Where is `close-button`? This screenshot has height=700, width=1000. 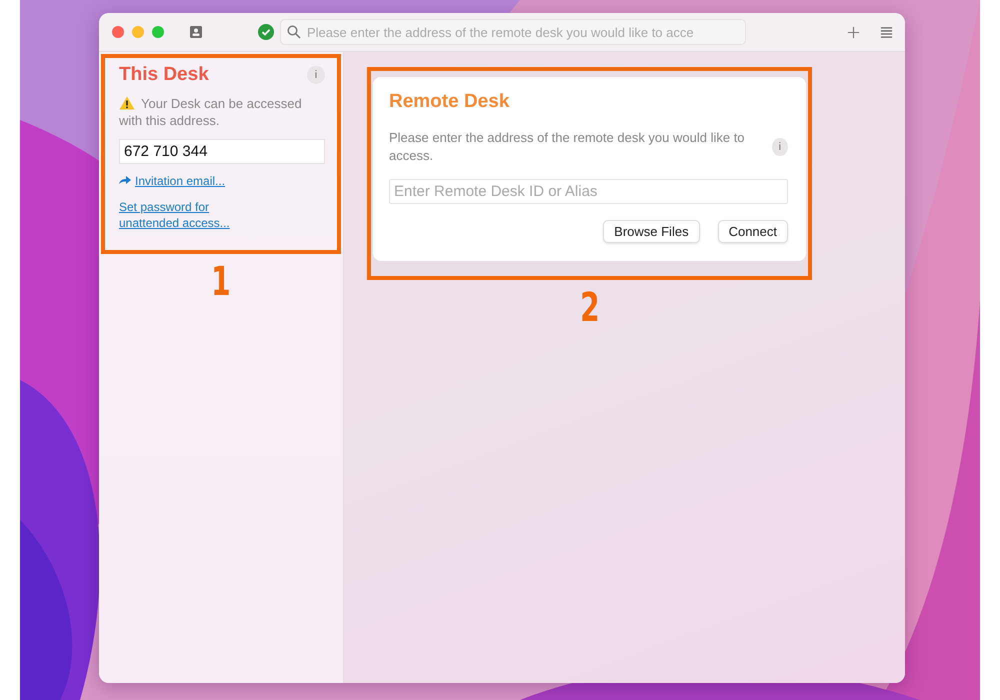
close-button is located at coordinates (118, 32).